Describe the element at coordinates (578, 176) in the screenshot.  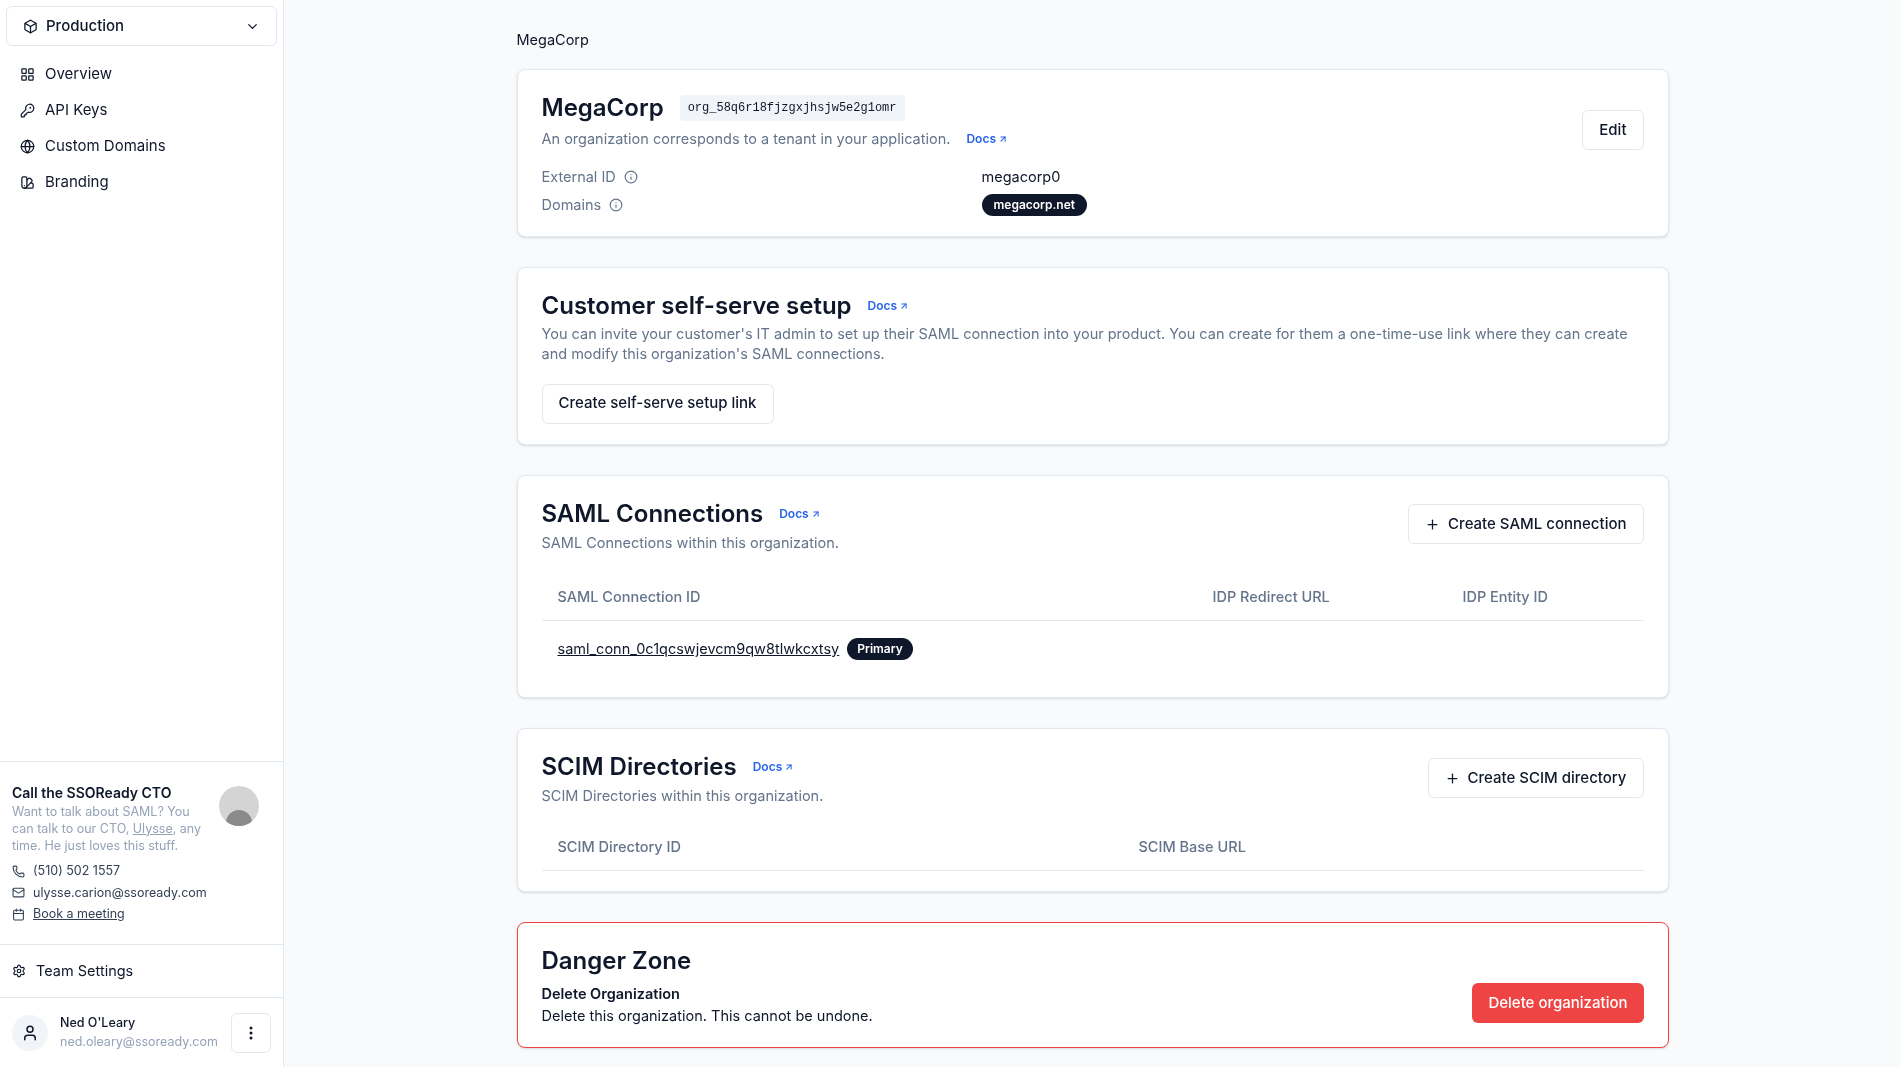
I see `field-label: External ID` at that location.